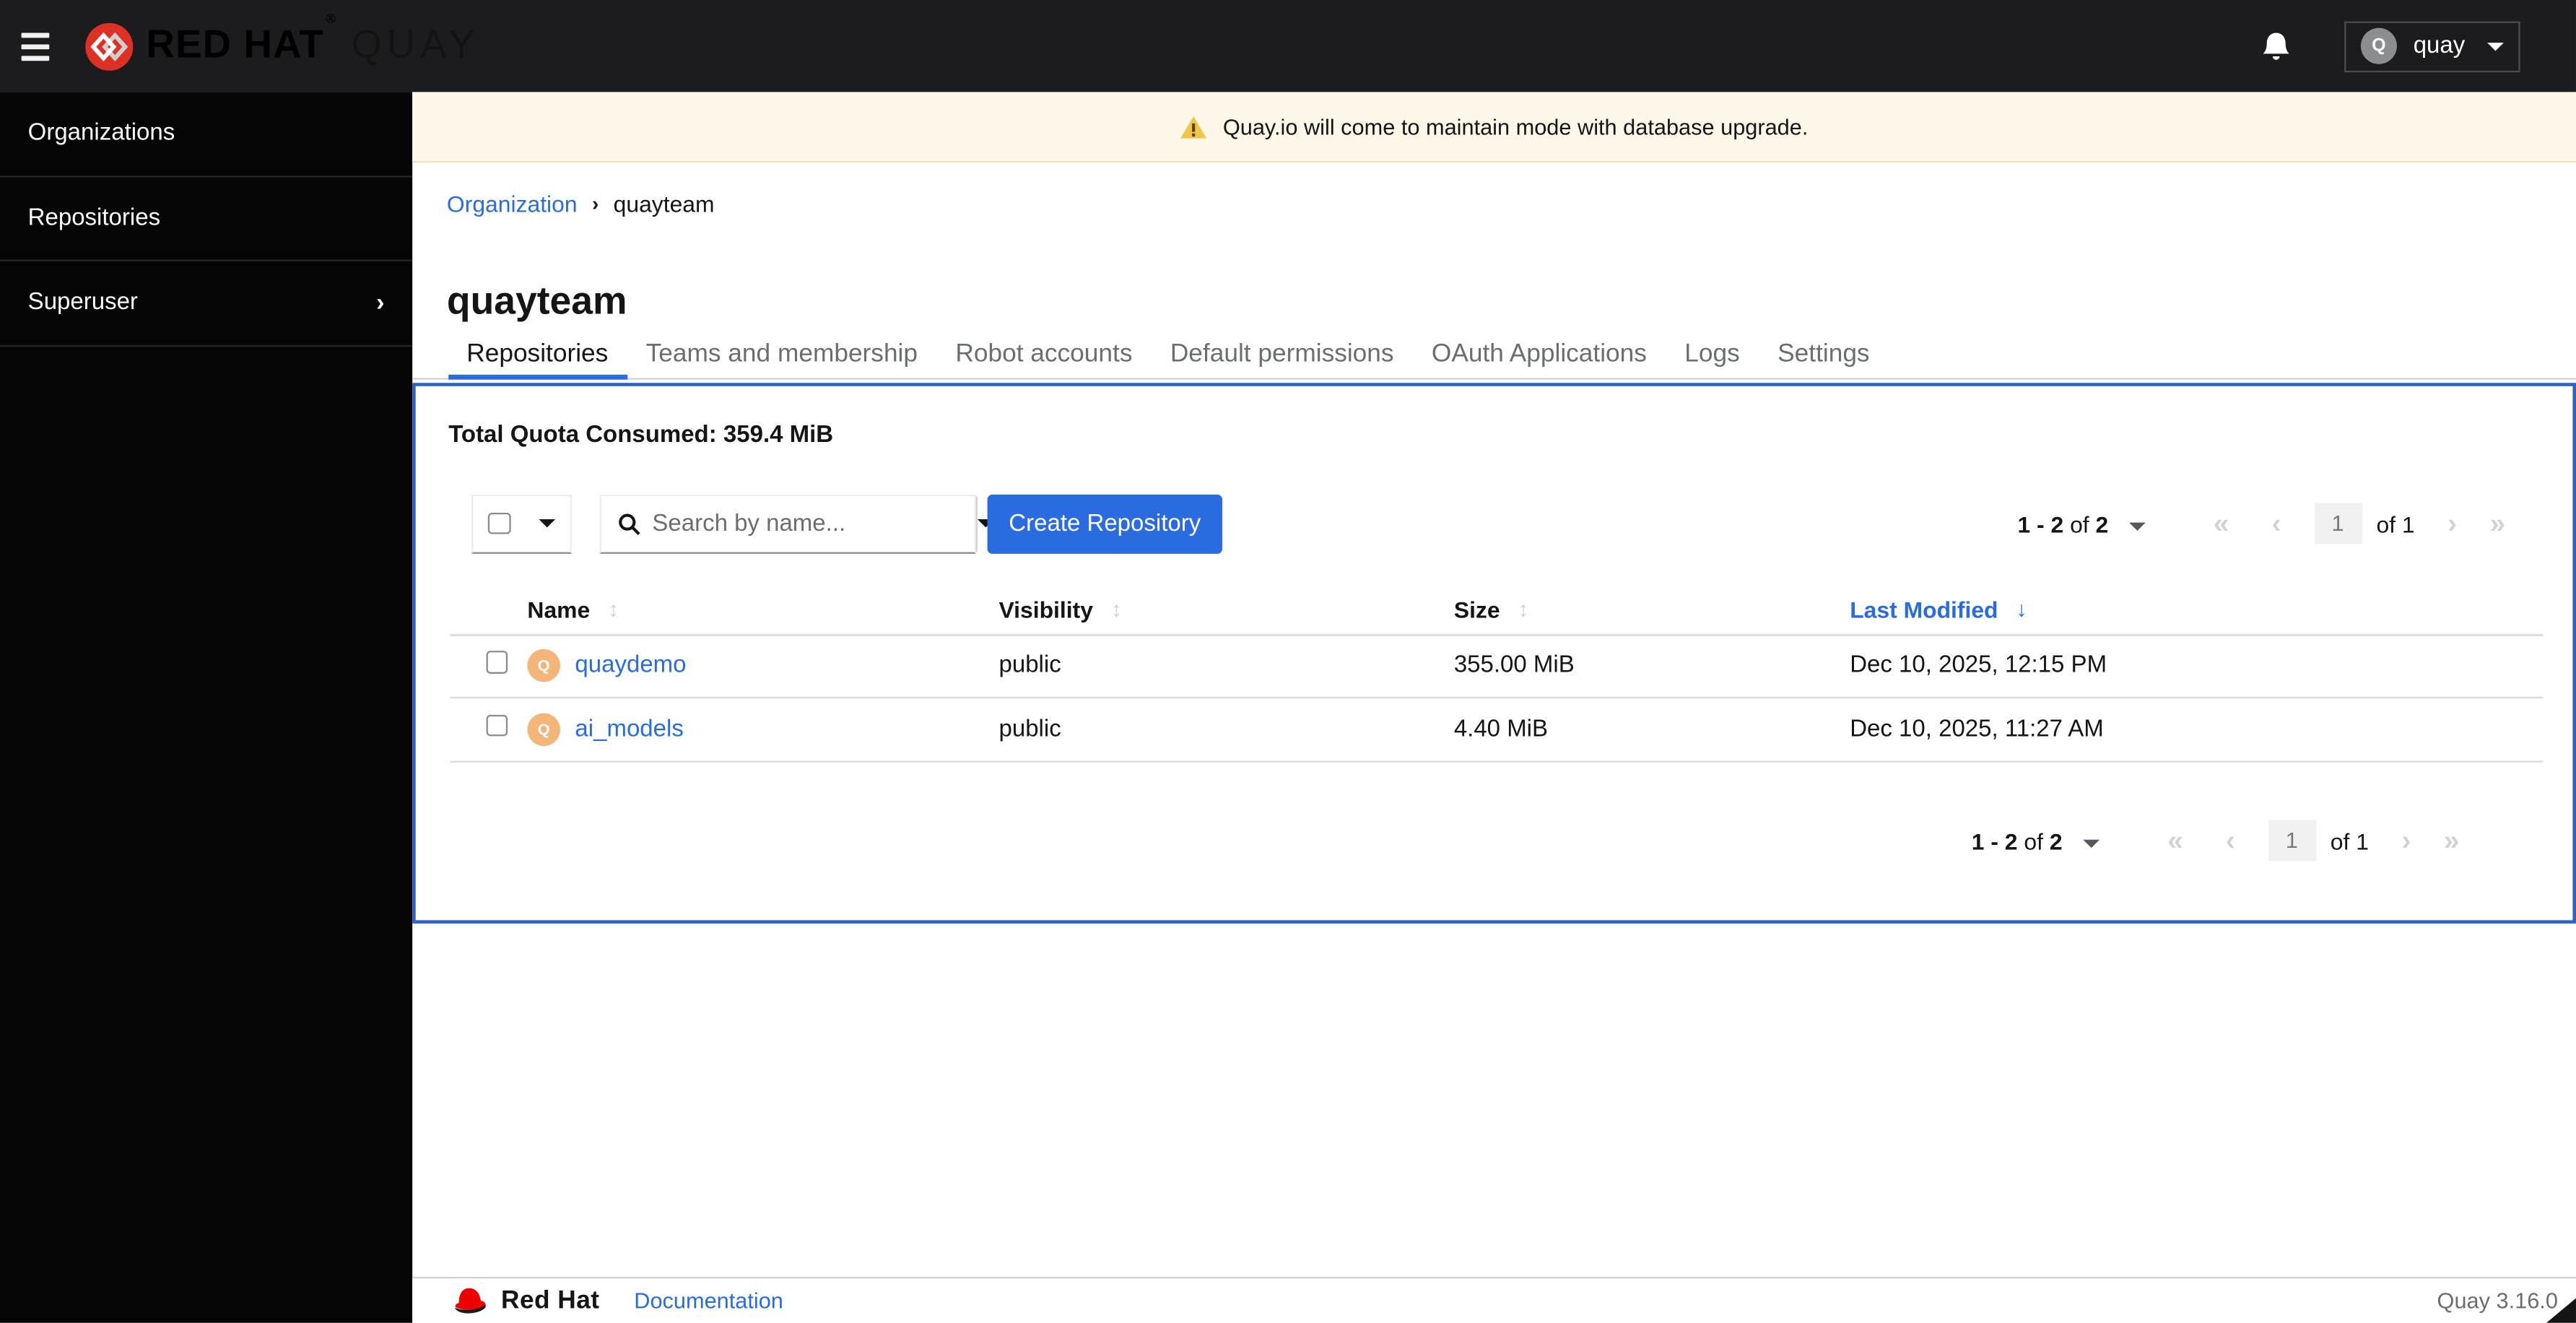 This screenshot has width=2576, height=1323. Describe the element at coordinates (521, 523) in the screenshot. I see `bulk-select-dropdown` at that location.